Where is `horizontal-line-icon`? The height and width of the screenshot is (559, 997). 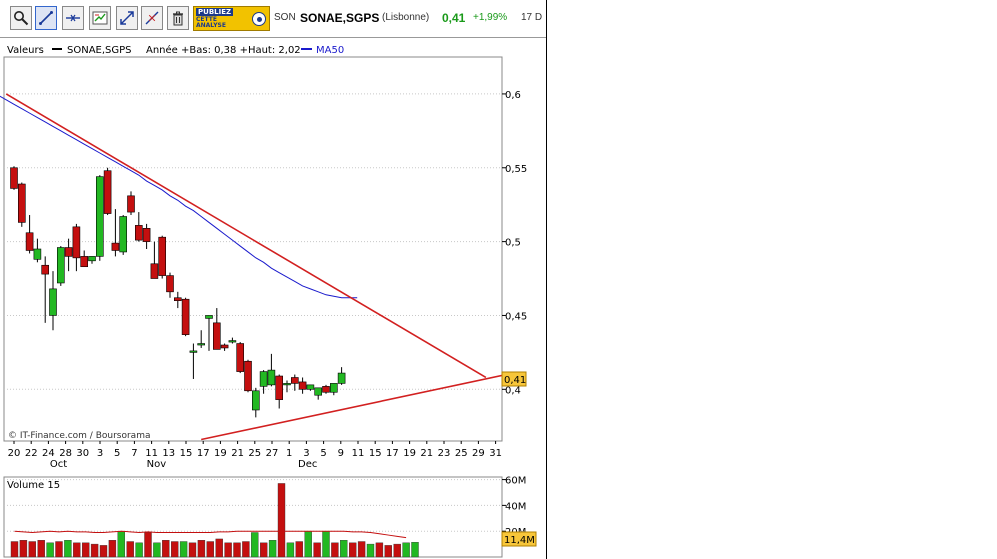
horizontal-line-icon is located at coordinates (73, 18).